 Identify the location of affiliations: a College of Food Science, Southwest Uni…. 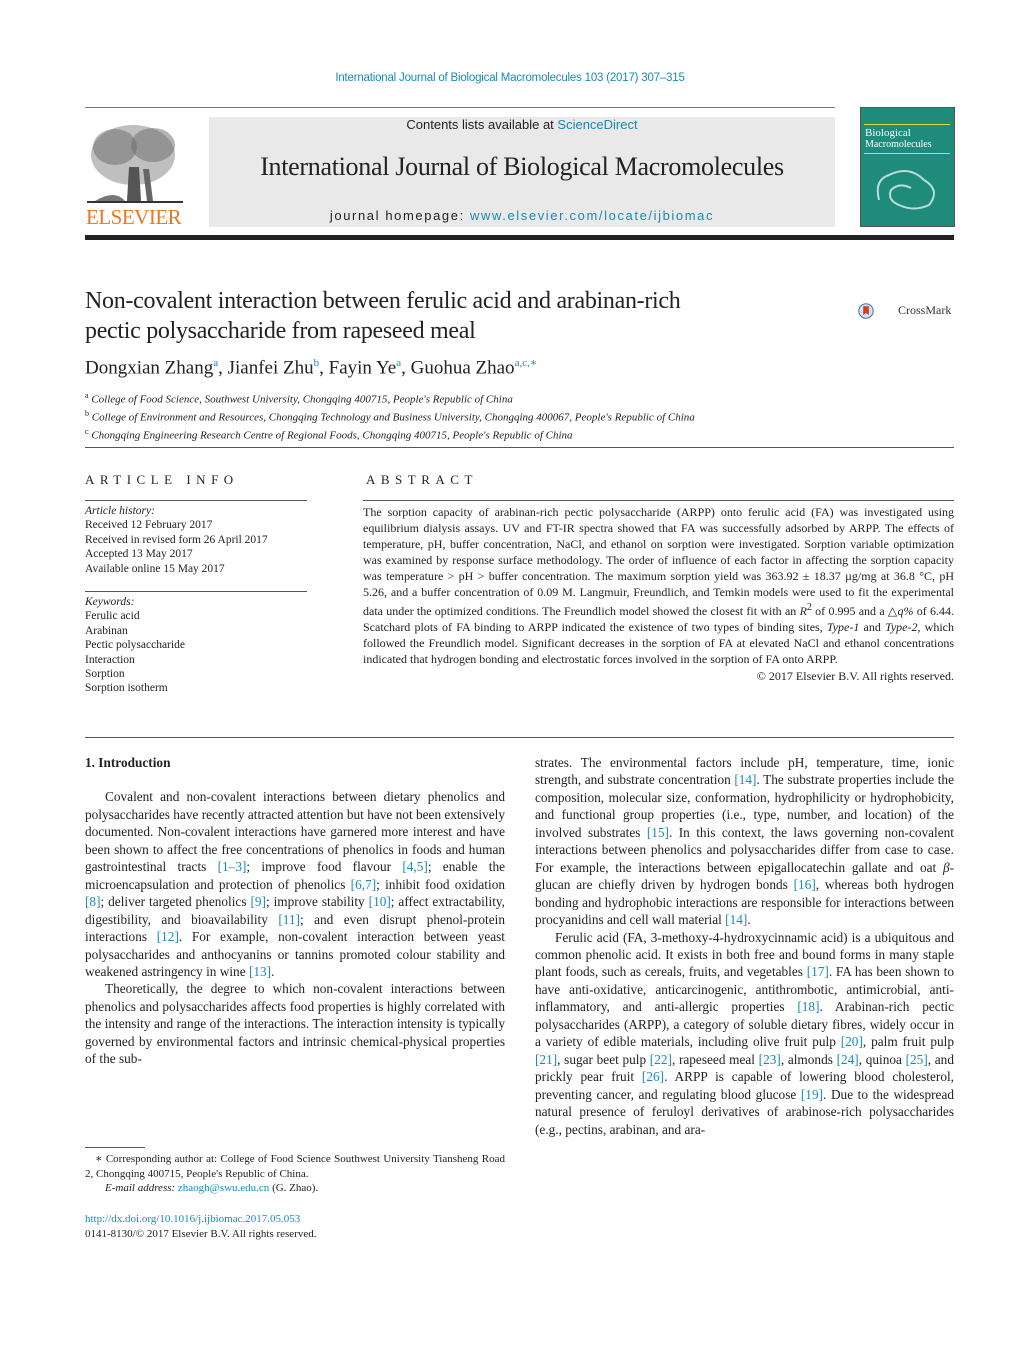
(390, 416).